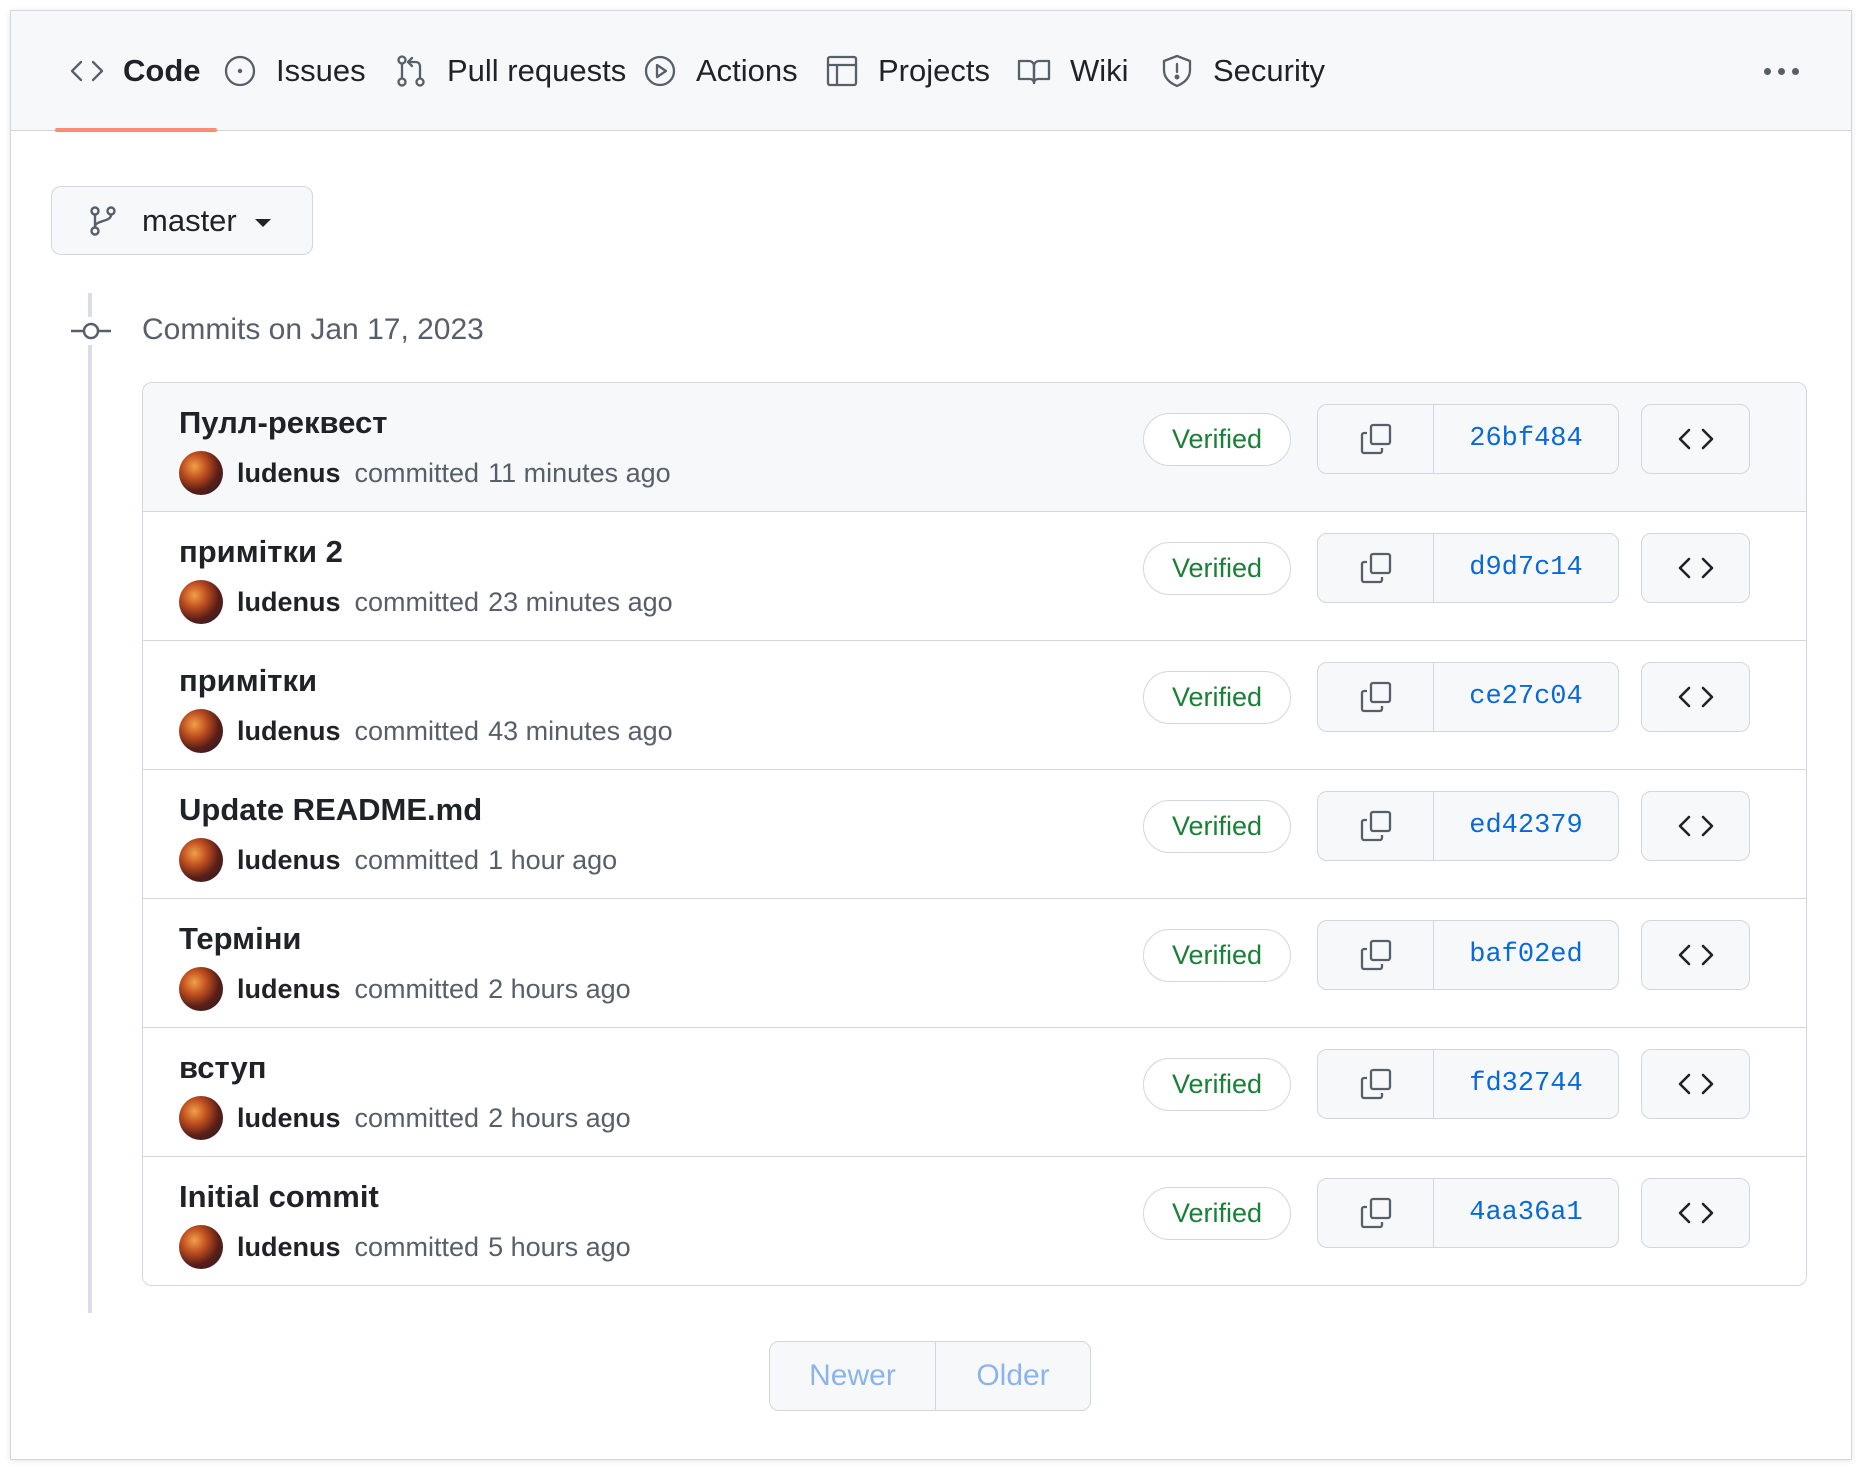  What do you see at coordinates (1269, 70) in the screenshot?
I see `tab-security-label: Security` at bounding box center [1269, 70].